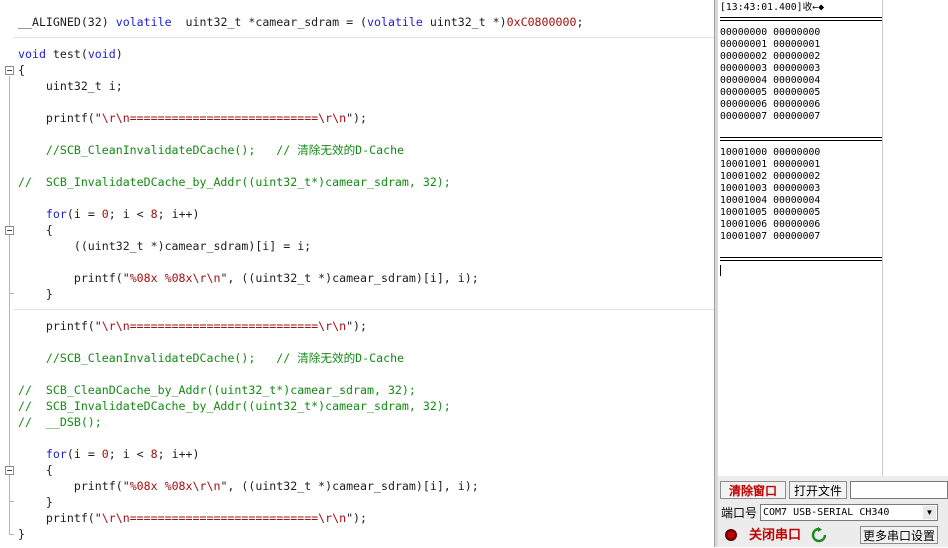 The width and height of the screenshot is (948, 548). I want to click on serial-line: 10001006 00000006, so click(770, 224).